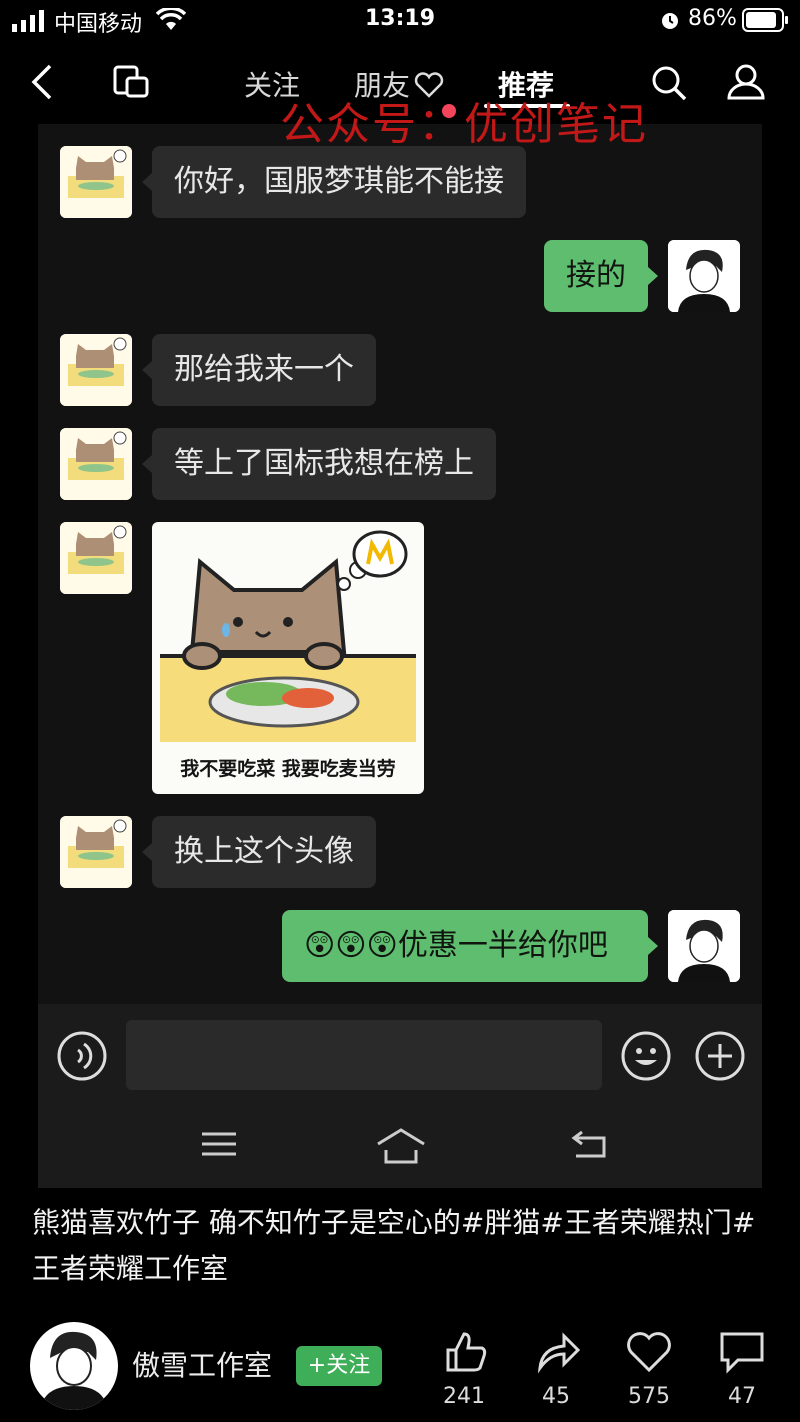  Describe the element at coordinates (339, 182) in the screenshot. I see `message-bubble-incoming: 你好，国服梦琪能不能接` at that location.